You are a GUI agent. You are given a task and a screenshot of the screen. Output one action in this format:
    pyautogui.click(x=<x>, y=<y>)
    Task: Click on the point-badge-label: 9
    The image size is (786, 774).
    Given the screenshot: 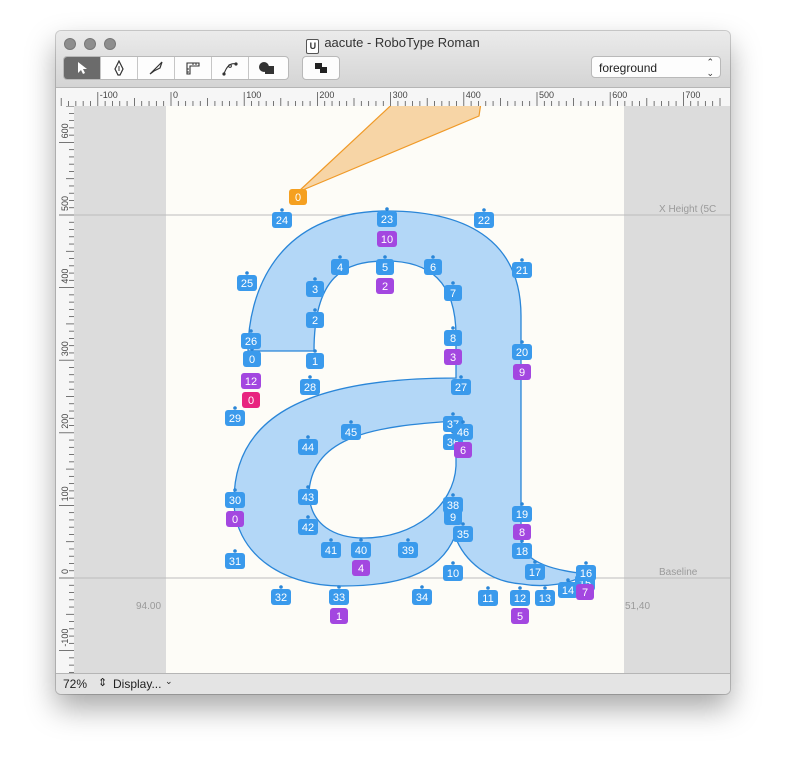 What is the action you would take?
    pyautogui.click(x=453, y=518)
    